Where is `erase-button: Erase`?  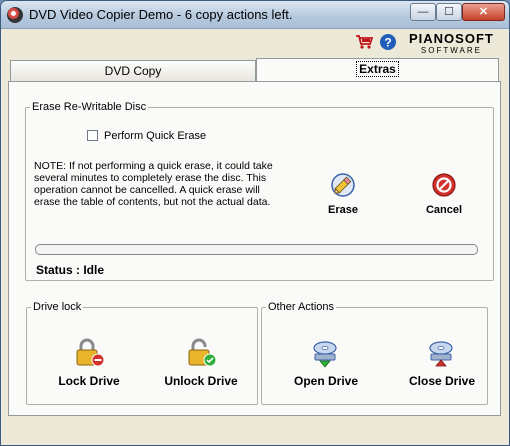
erase-button: Erase is located at coordinates (343, 194).